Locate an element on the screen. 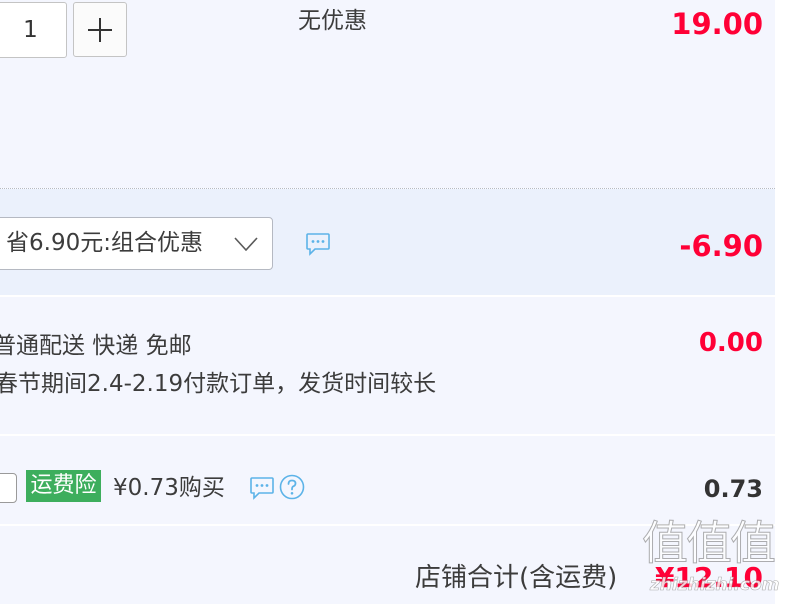  help-icon is located at coordinates (292, 487).